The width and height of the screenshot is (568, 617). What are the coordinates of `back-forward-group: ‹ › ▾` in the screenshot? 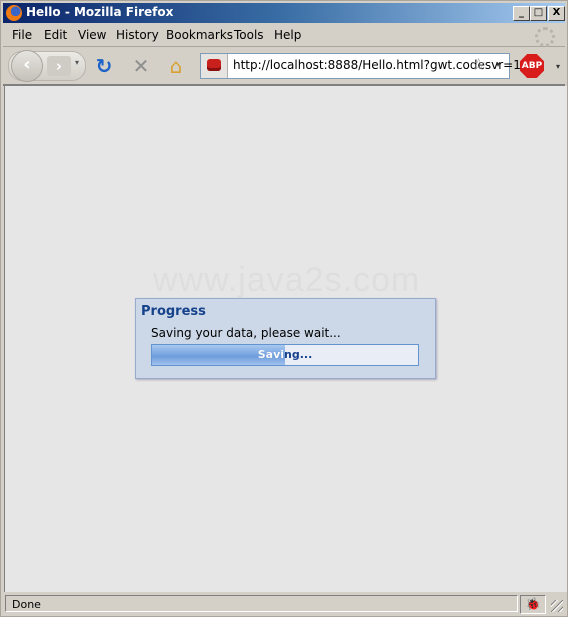 It's located at (47, 66).